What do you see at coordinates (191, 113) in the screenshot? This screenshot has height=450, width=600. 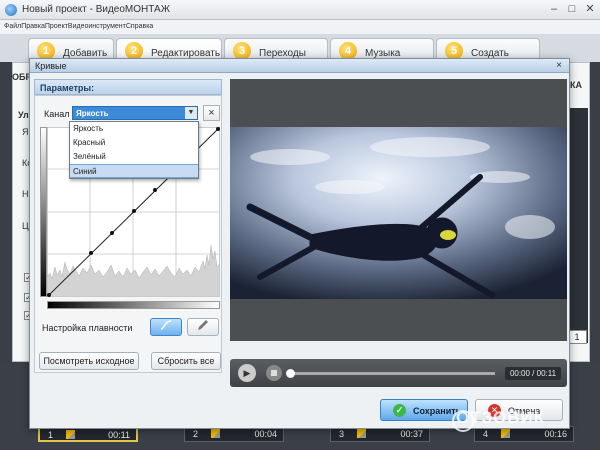 I see `chevron-down-icon: ▼` at bounding box center [191, 113].